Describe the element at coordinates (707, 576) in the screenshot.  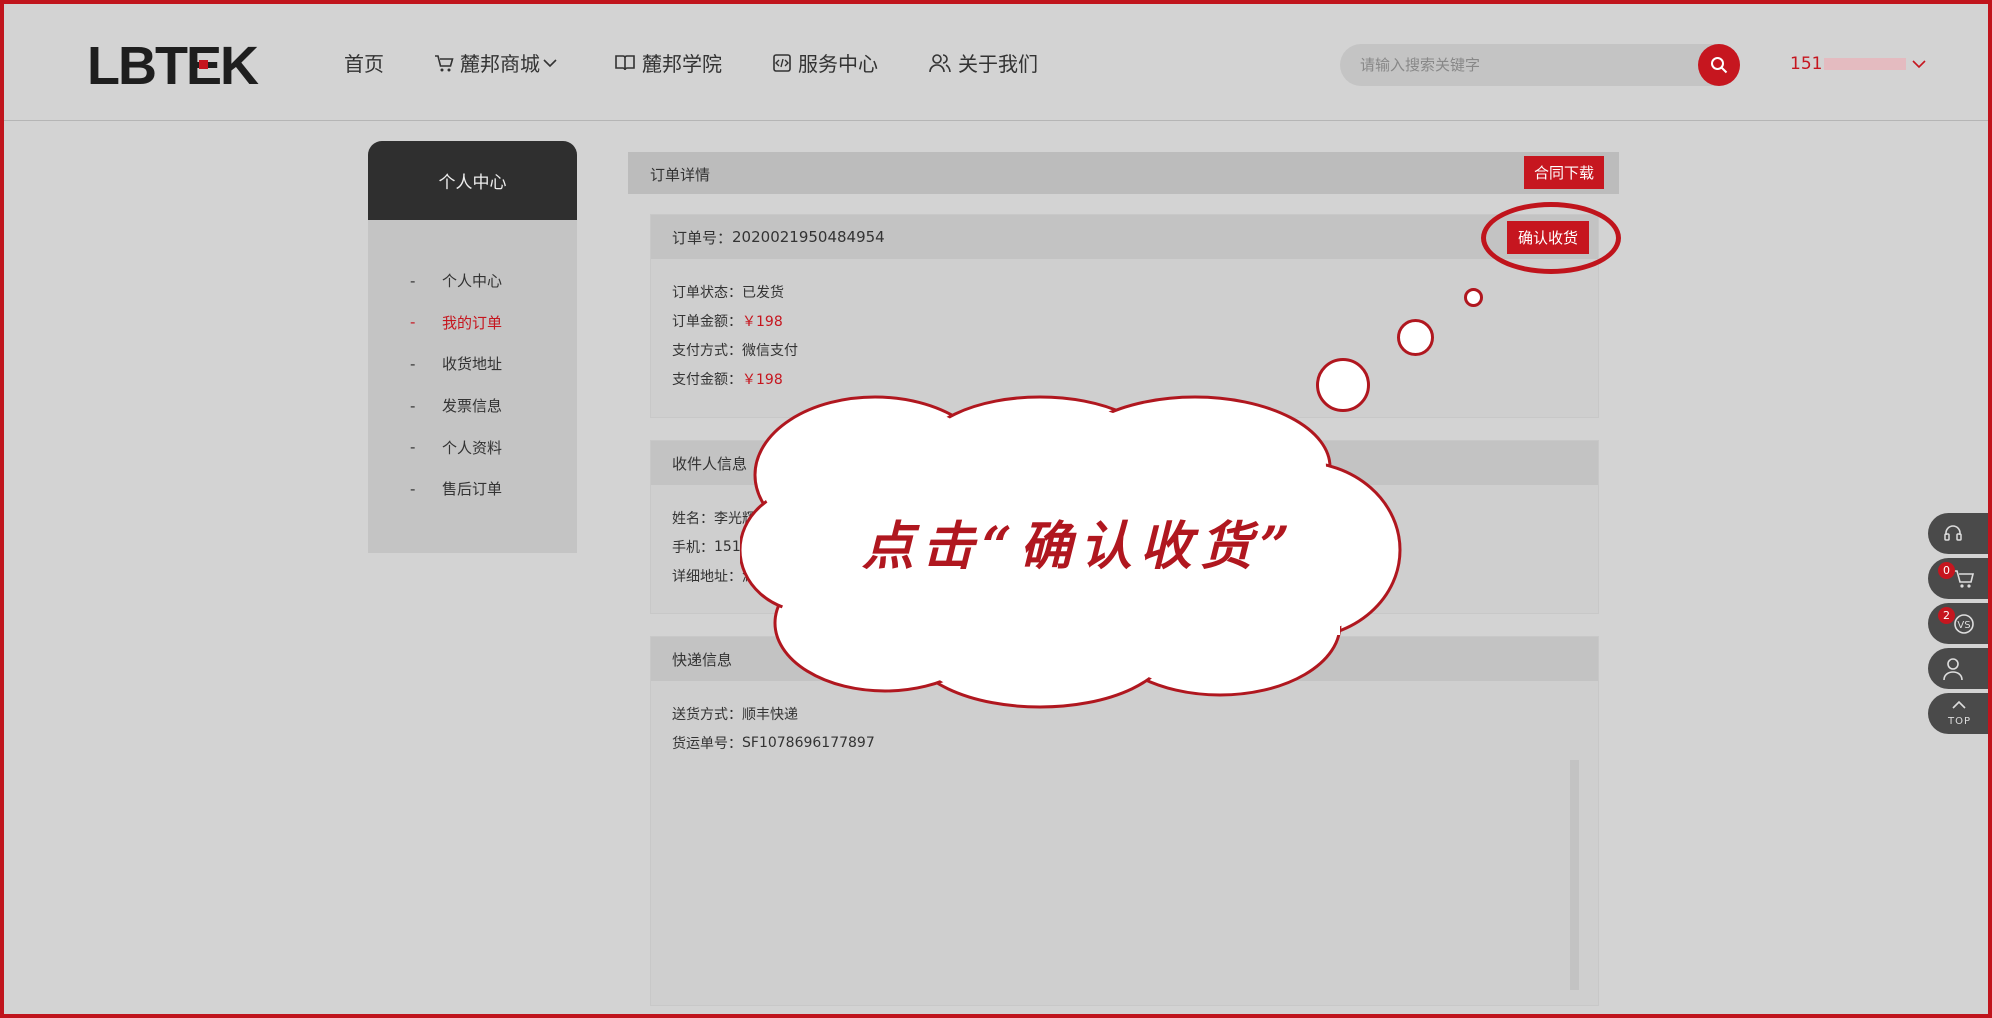
I see `receiver-address-label: 详细地址：` at that location.